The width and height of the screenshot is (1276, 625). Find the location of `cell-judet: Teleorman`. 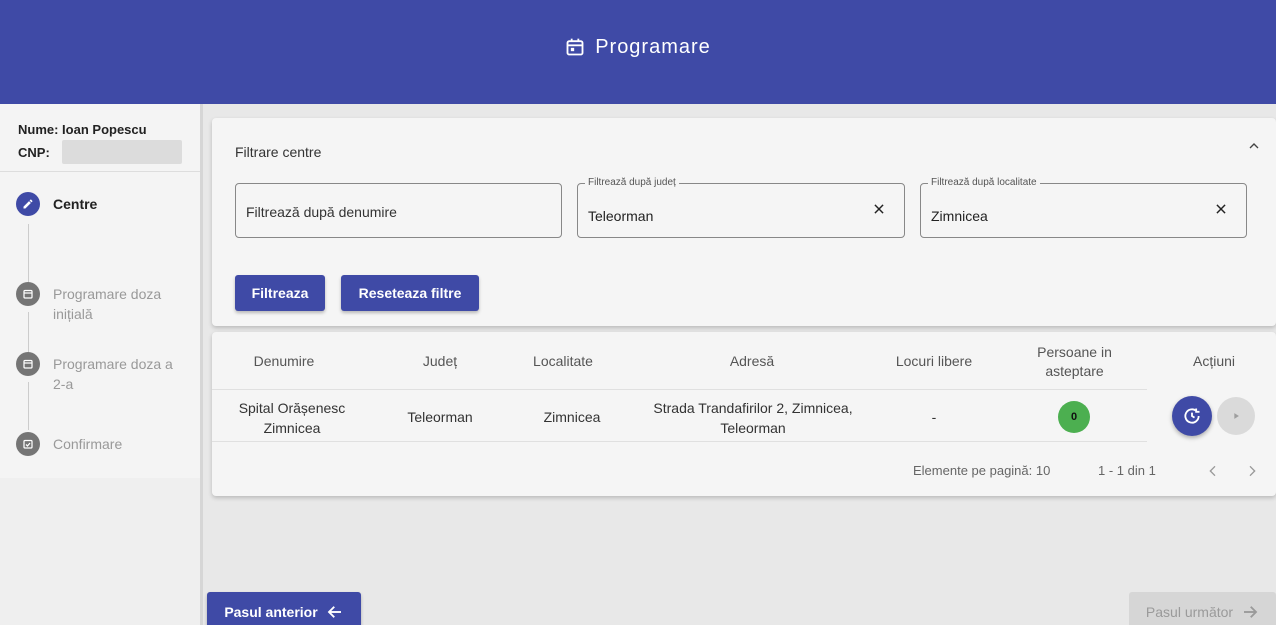

cell-judet: Teleorman is located at coordinates (440, 417).